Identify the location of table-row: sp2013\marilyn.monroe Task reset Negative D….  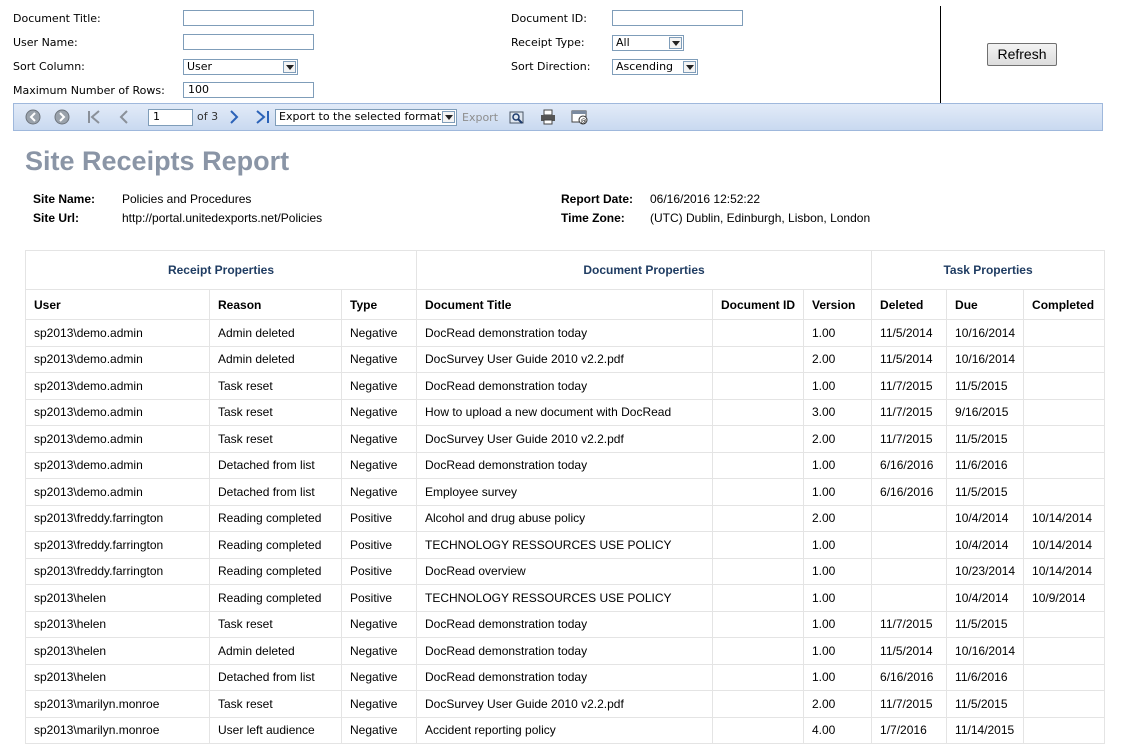
(565, 704).